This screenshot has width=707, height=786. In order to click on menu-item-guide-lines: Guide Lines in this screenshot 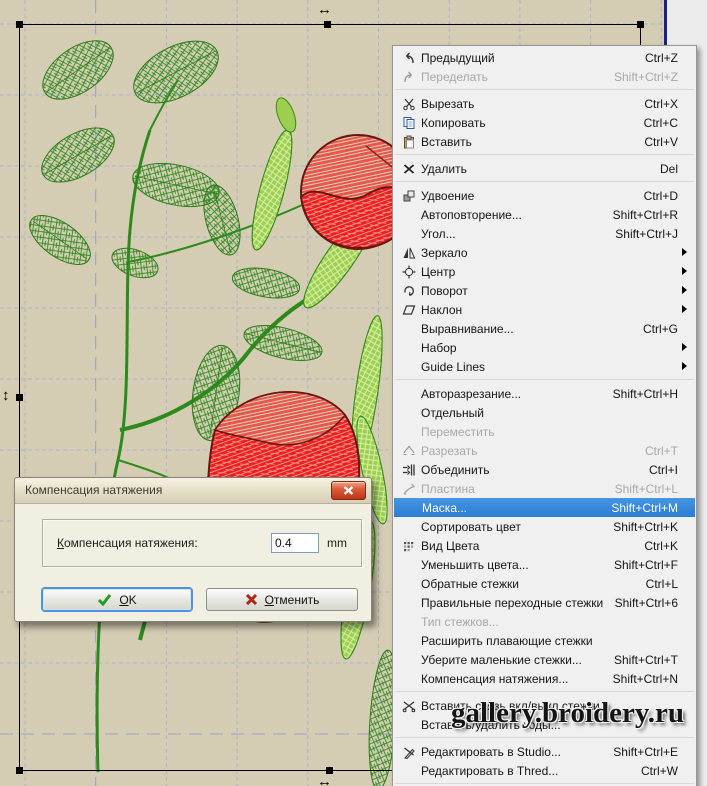, I will do `click(544, 366)`.